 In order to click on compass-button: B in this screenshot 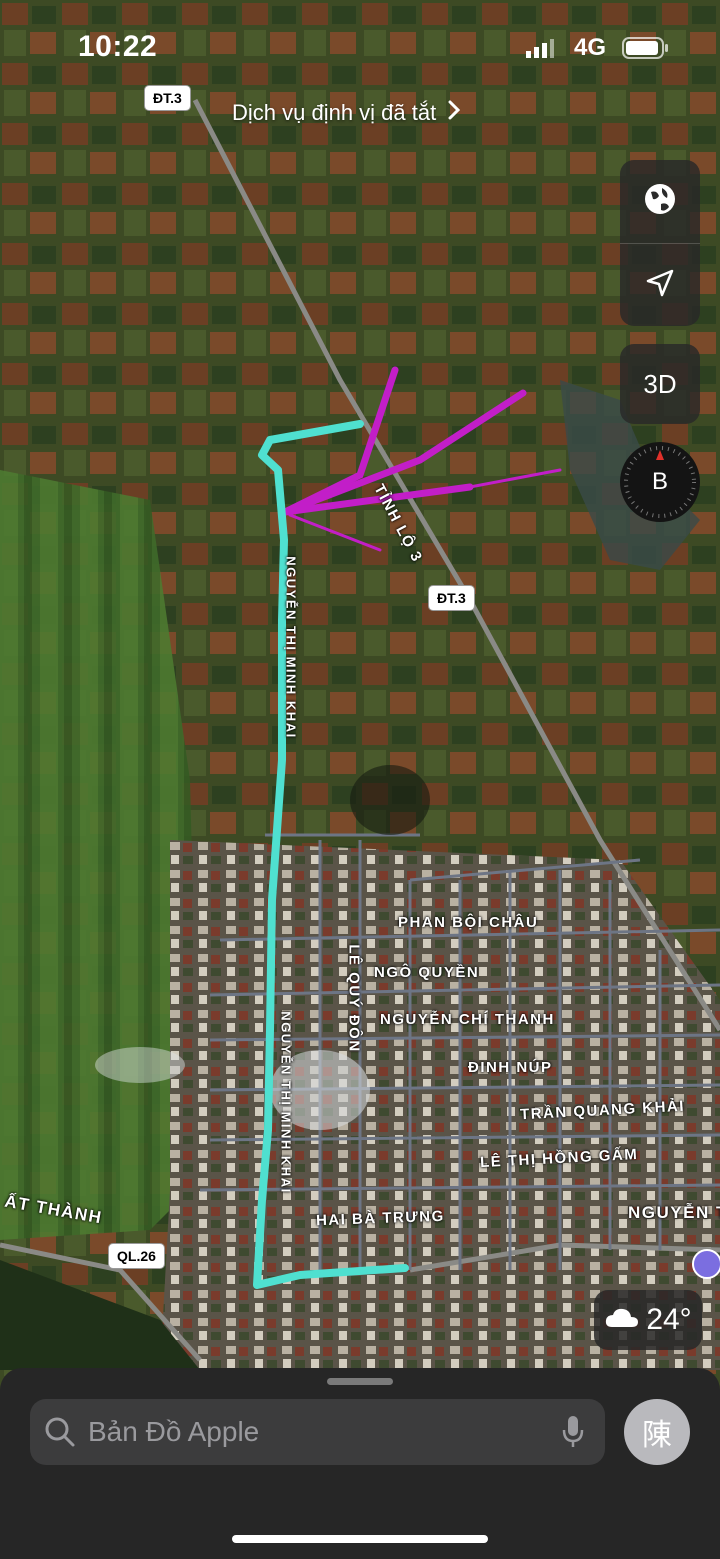, I will do `click(660, 482)`.